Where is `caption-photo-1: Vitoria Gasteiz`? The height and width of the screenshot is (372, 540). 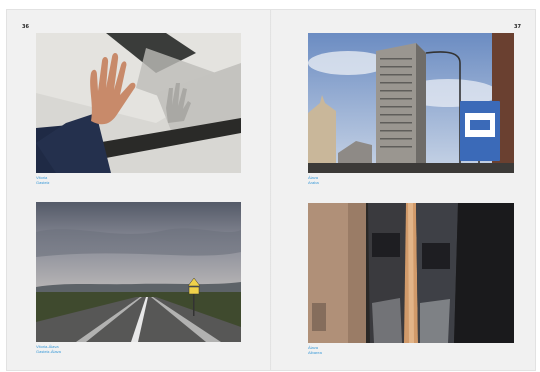
caption-photo-1: Vitoria Gasteiz is located at coordinates (43, 180).